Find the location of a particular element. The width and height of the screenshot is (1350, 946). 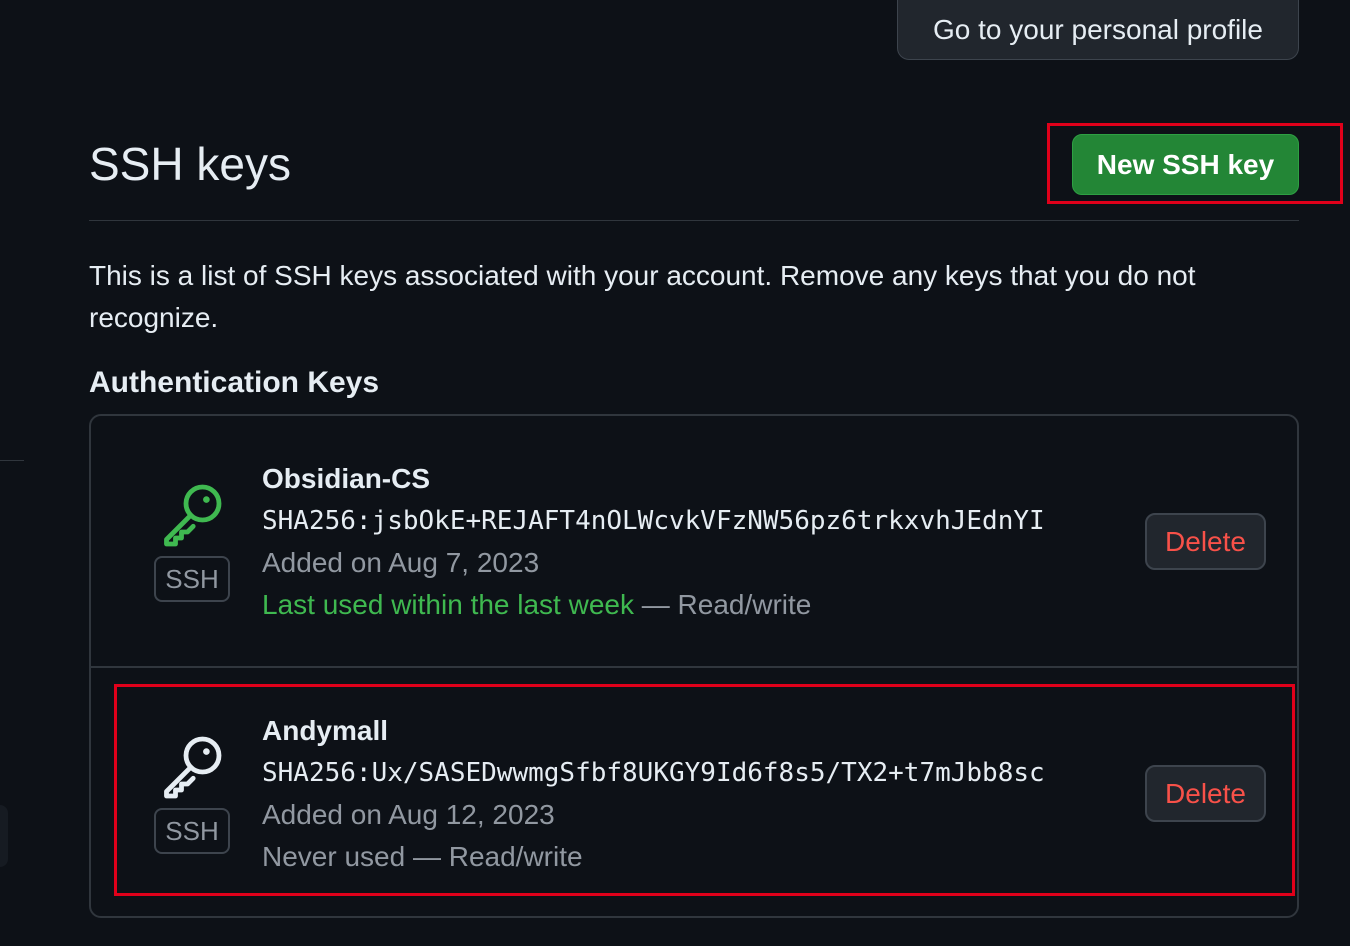

key-added-date: Added on Aug 7, 2023 is located at coordinates (401, 562).